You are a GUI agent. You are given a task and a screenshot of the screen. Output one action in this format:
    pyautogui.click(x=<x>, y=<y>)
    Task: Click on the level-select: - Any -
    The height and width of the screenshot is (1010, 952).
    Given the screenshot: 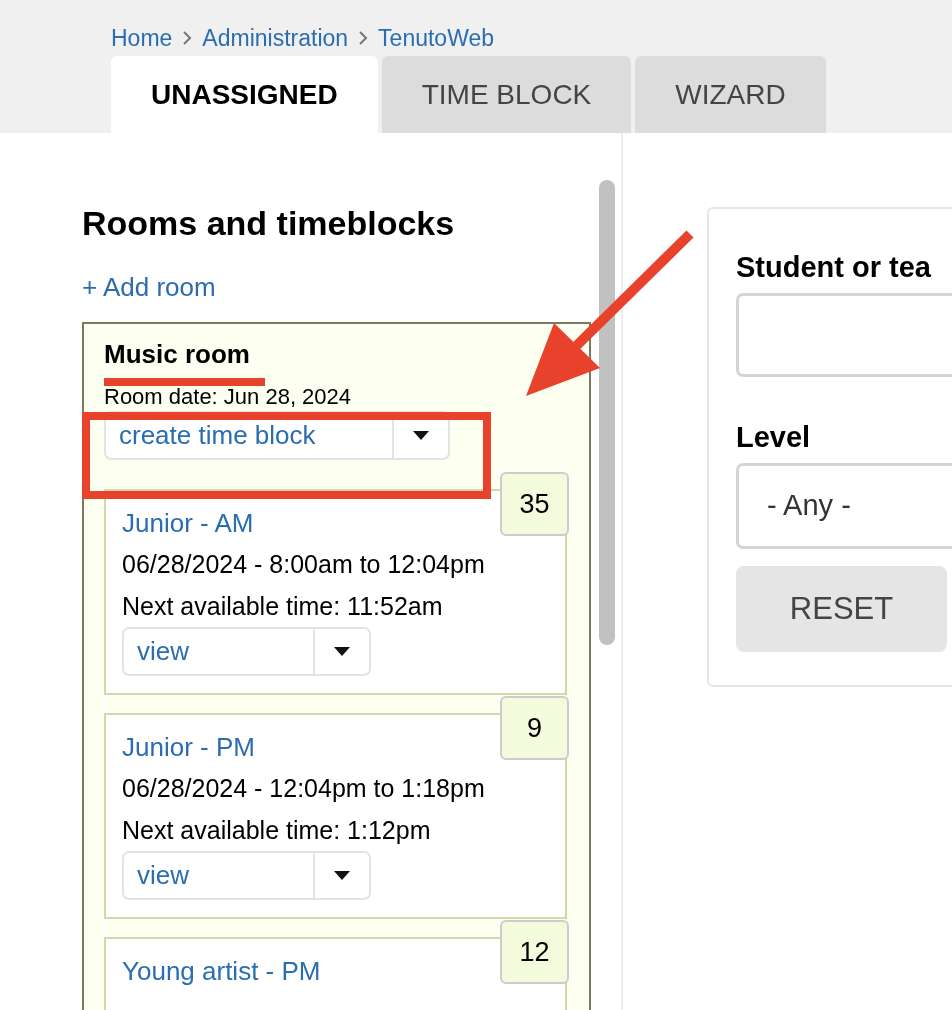 What is the action you would take?
    pyautogui.click(x=844, y=506)
    